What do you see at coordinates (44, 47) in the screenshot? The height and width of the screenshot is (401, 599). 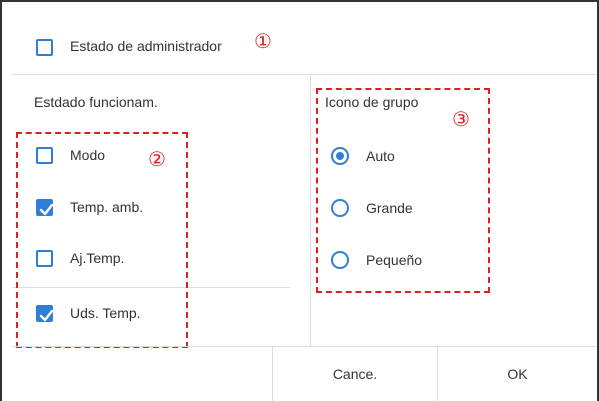 I see `admin-checkbox` at bounding box center [44, 47].